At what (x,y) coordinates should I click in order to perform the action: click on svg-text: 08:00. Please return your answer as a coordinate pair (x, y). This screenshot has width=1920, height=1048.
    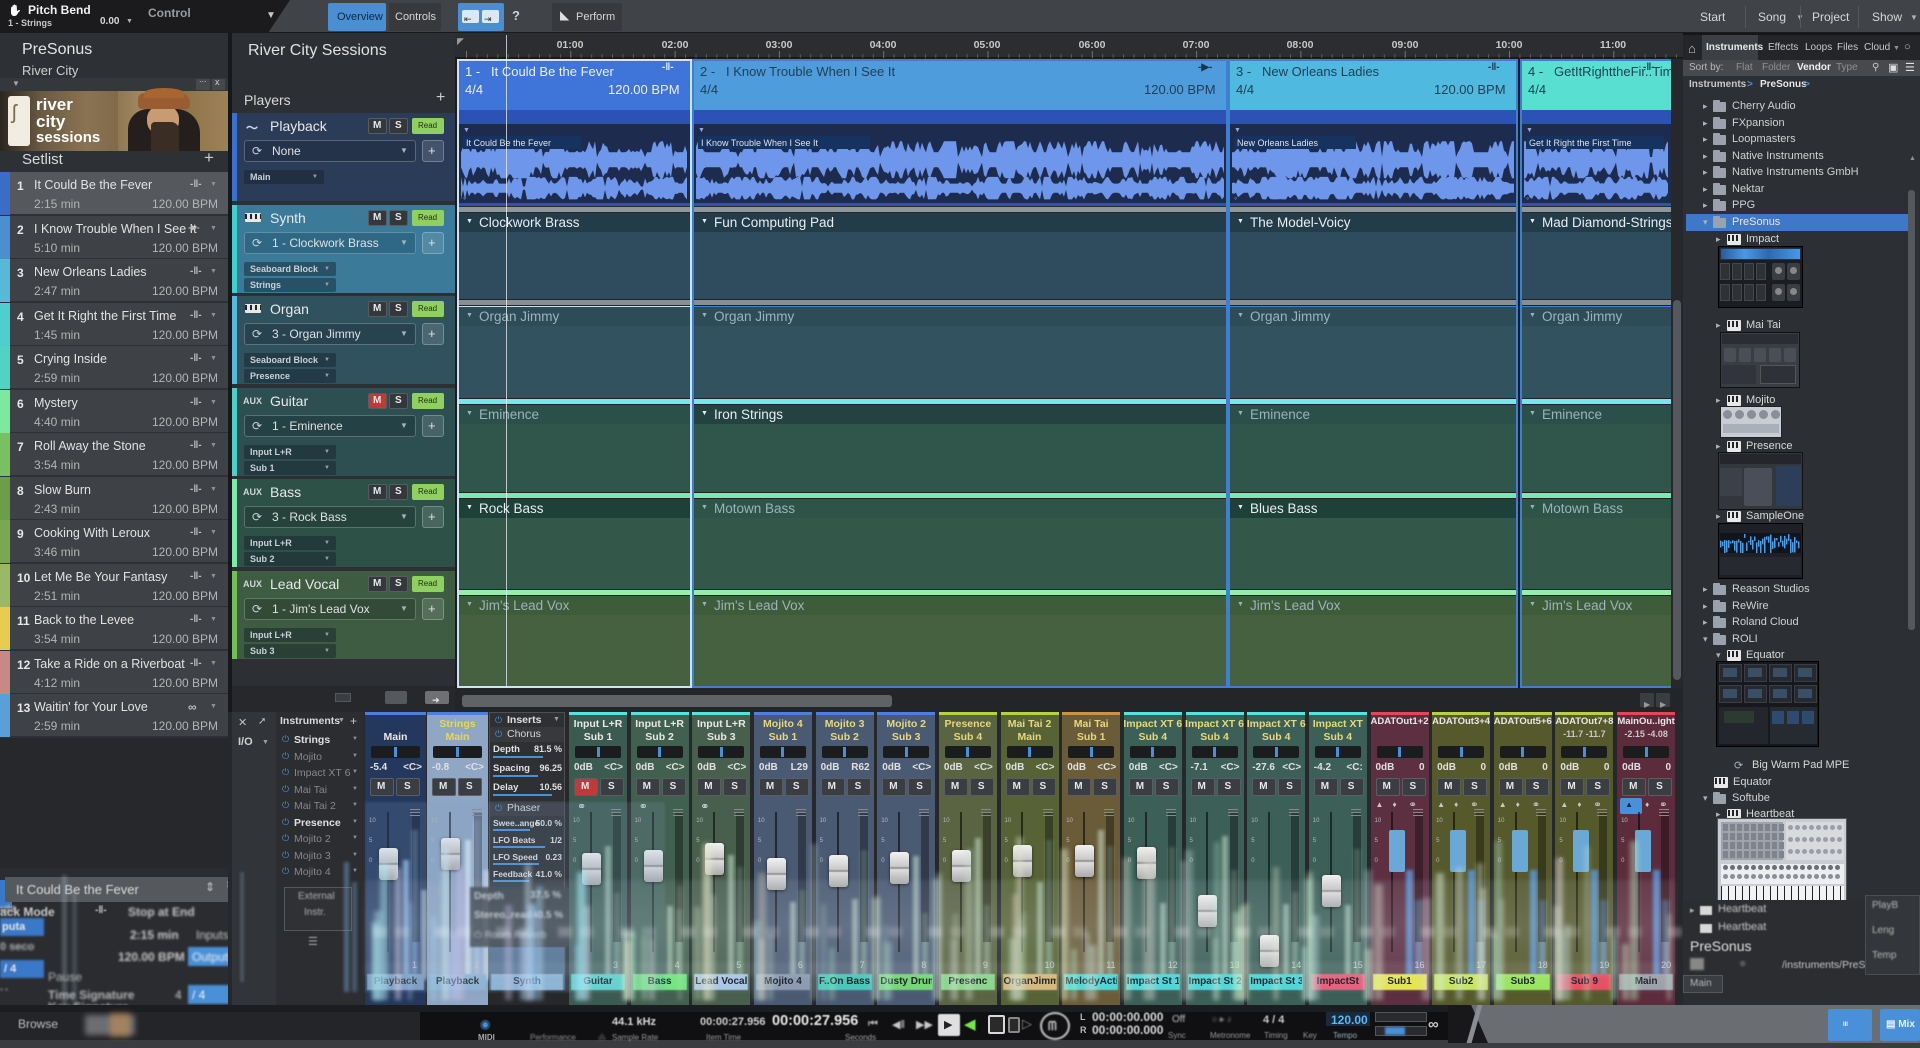
    Looking at the image, I should click on (1300, 45).